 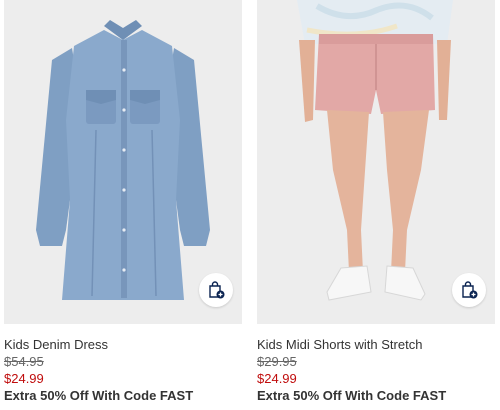 What do you see at coordinates (24, 361) in the screenshot?
I see `original-price: $54.95` at bounding box center [24, 361].